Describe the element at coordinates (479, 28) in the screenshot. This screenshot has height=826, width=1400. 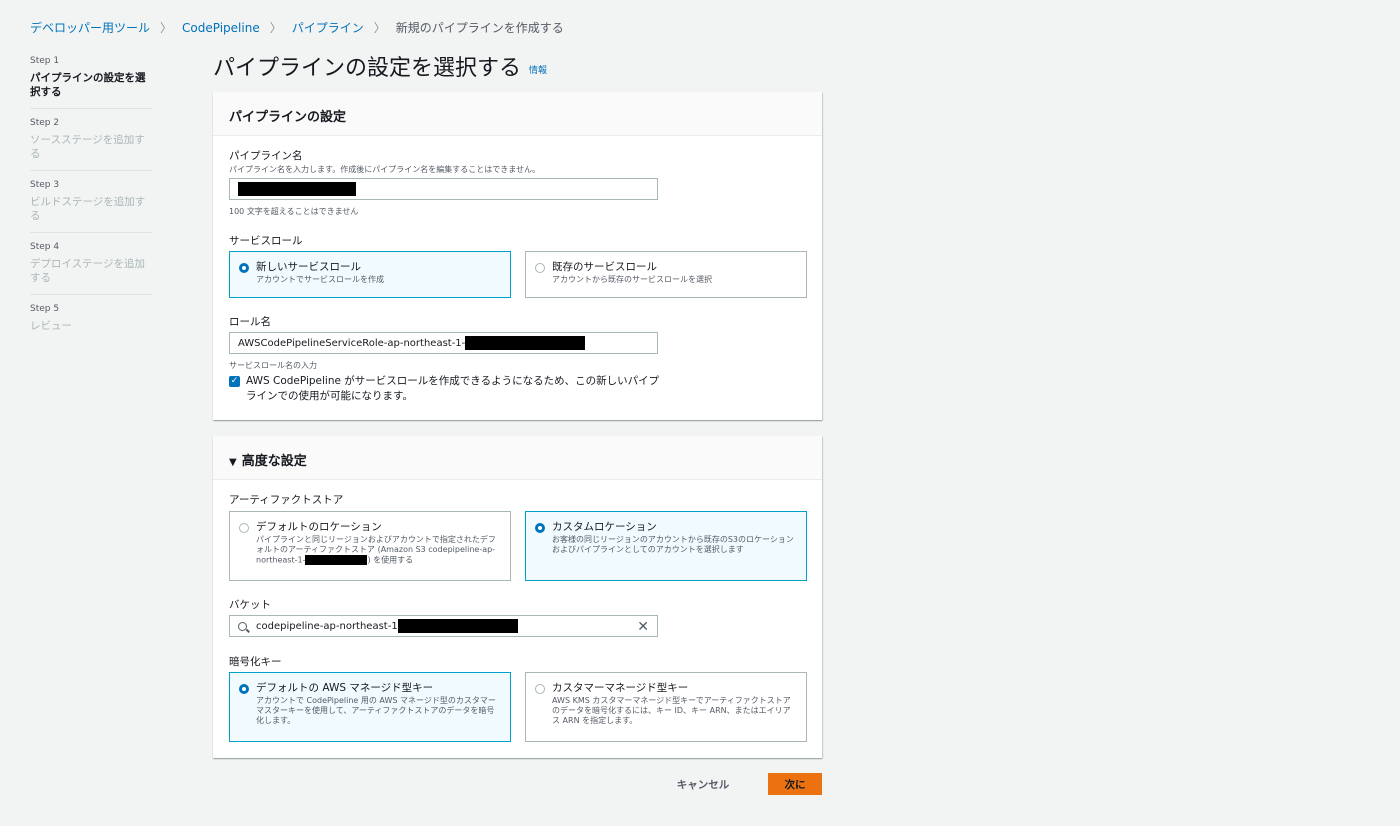
I see `breadcrumb-current: 新規のパイプラインを作成する` at that location.